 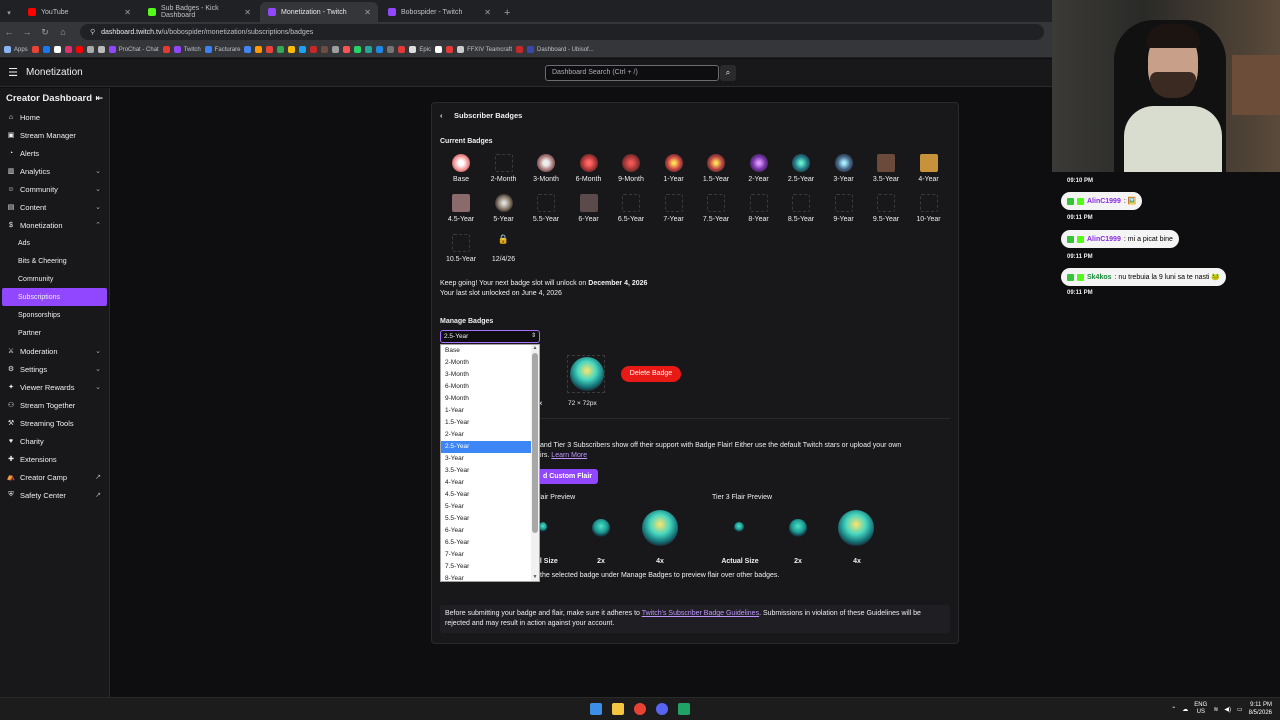 I want to click on dropdown-option: 3-Year, so click(x=486, y=459).